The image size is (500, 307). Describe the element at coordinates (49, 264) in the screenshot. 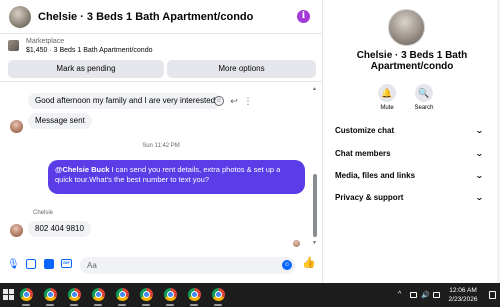

I see `sticker-icon` at that location.